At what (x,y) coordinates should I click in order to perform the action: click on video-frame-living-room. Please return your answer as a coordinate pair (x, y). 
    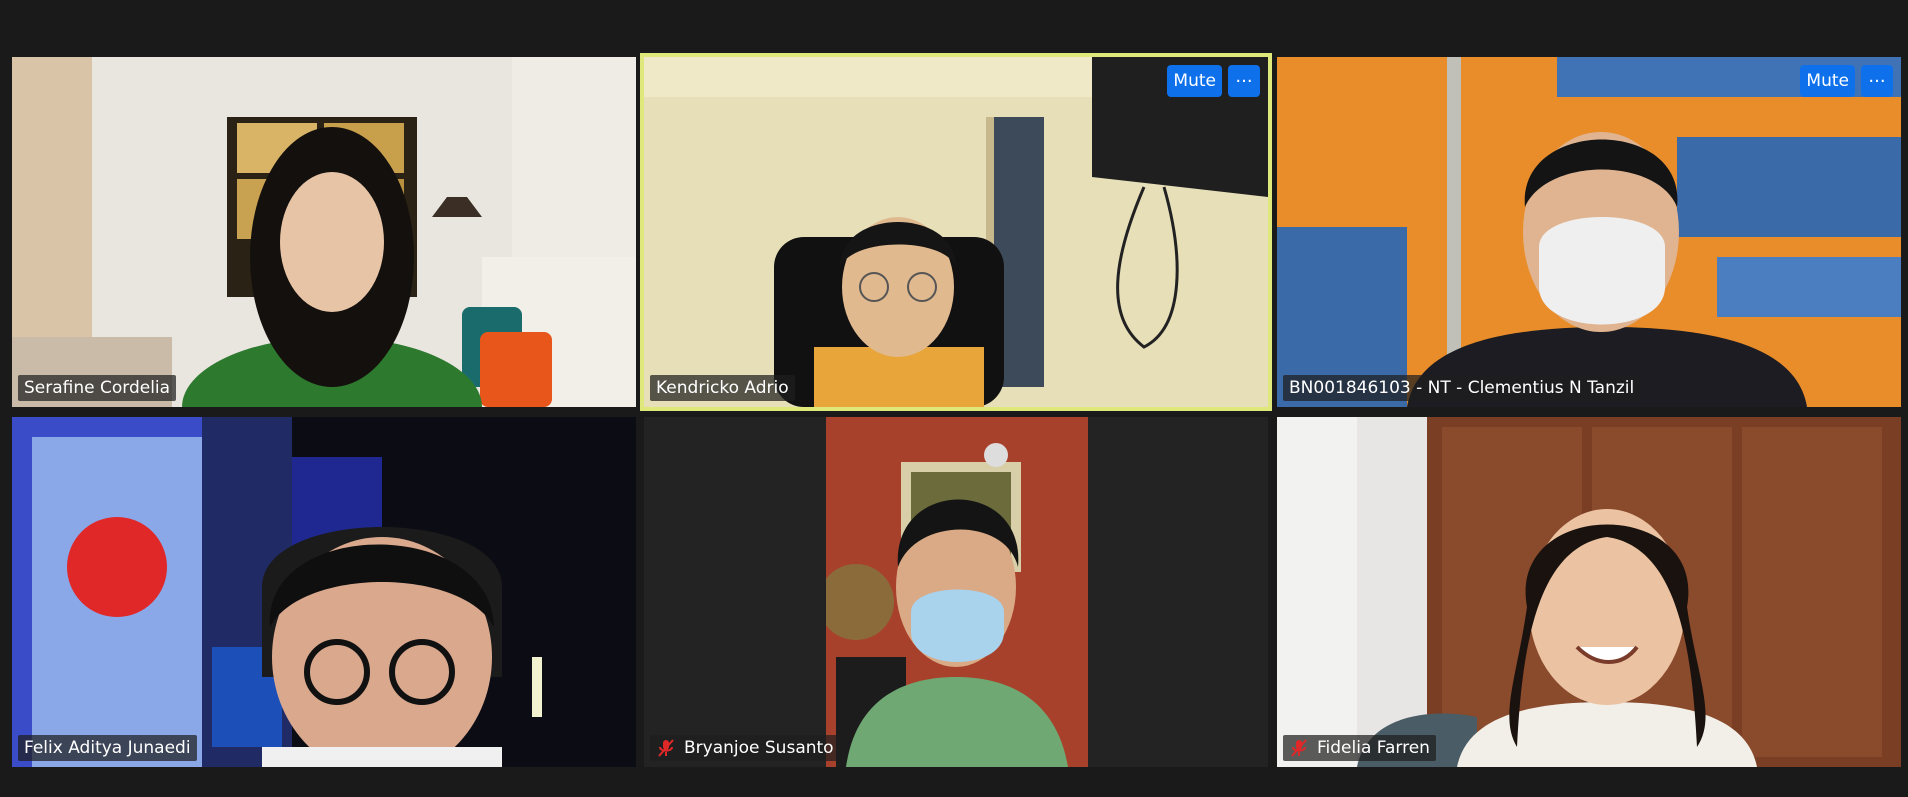
    Looking at the image, I should click on (324, 232).